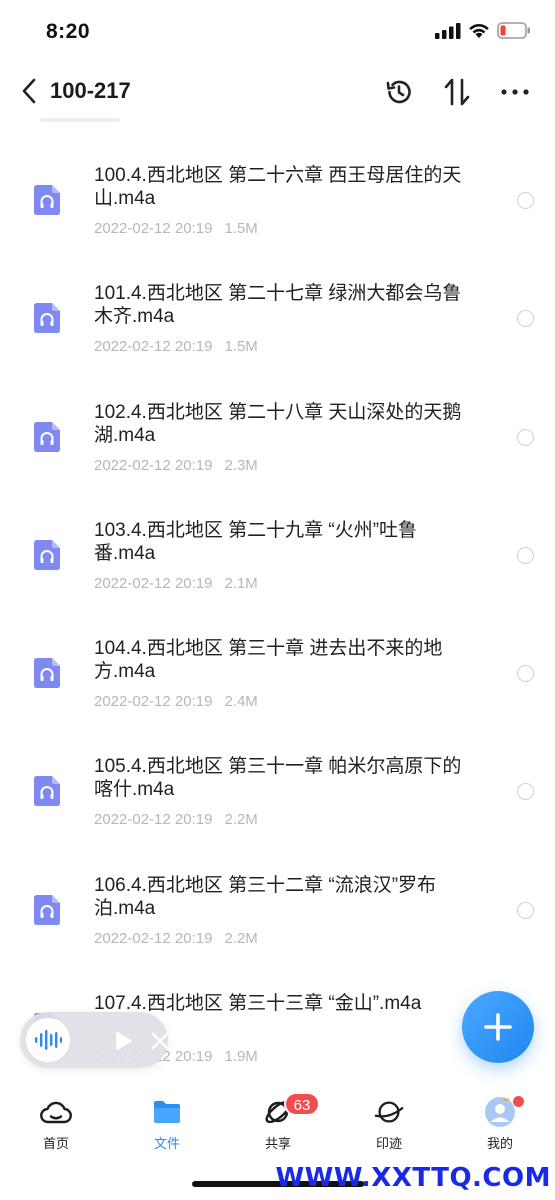  I want to click on tab-mine: 我的, so click(500, 1124).